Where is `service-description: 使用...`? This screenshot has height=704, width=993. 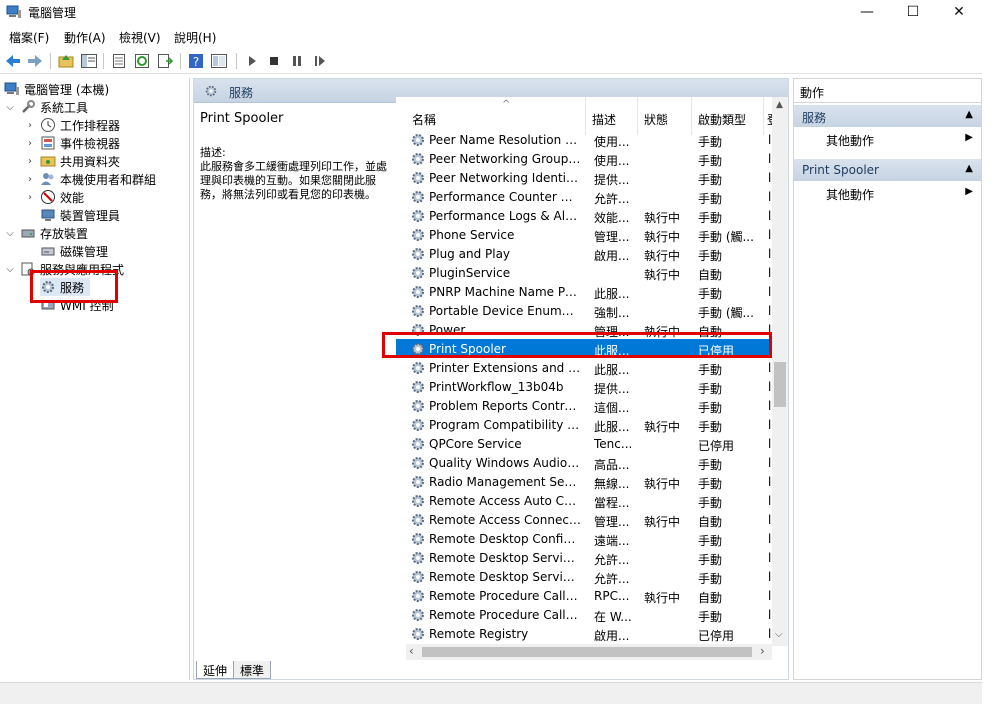
service-description: 使用... is located at coordinates (612, 142).